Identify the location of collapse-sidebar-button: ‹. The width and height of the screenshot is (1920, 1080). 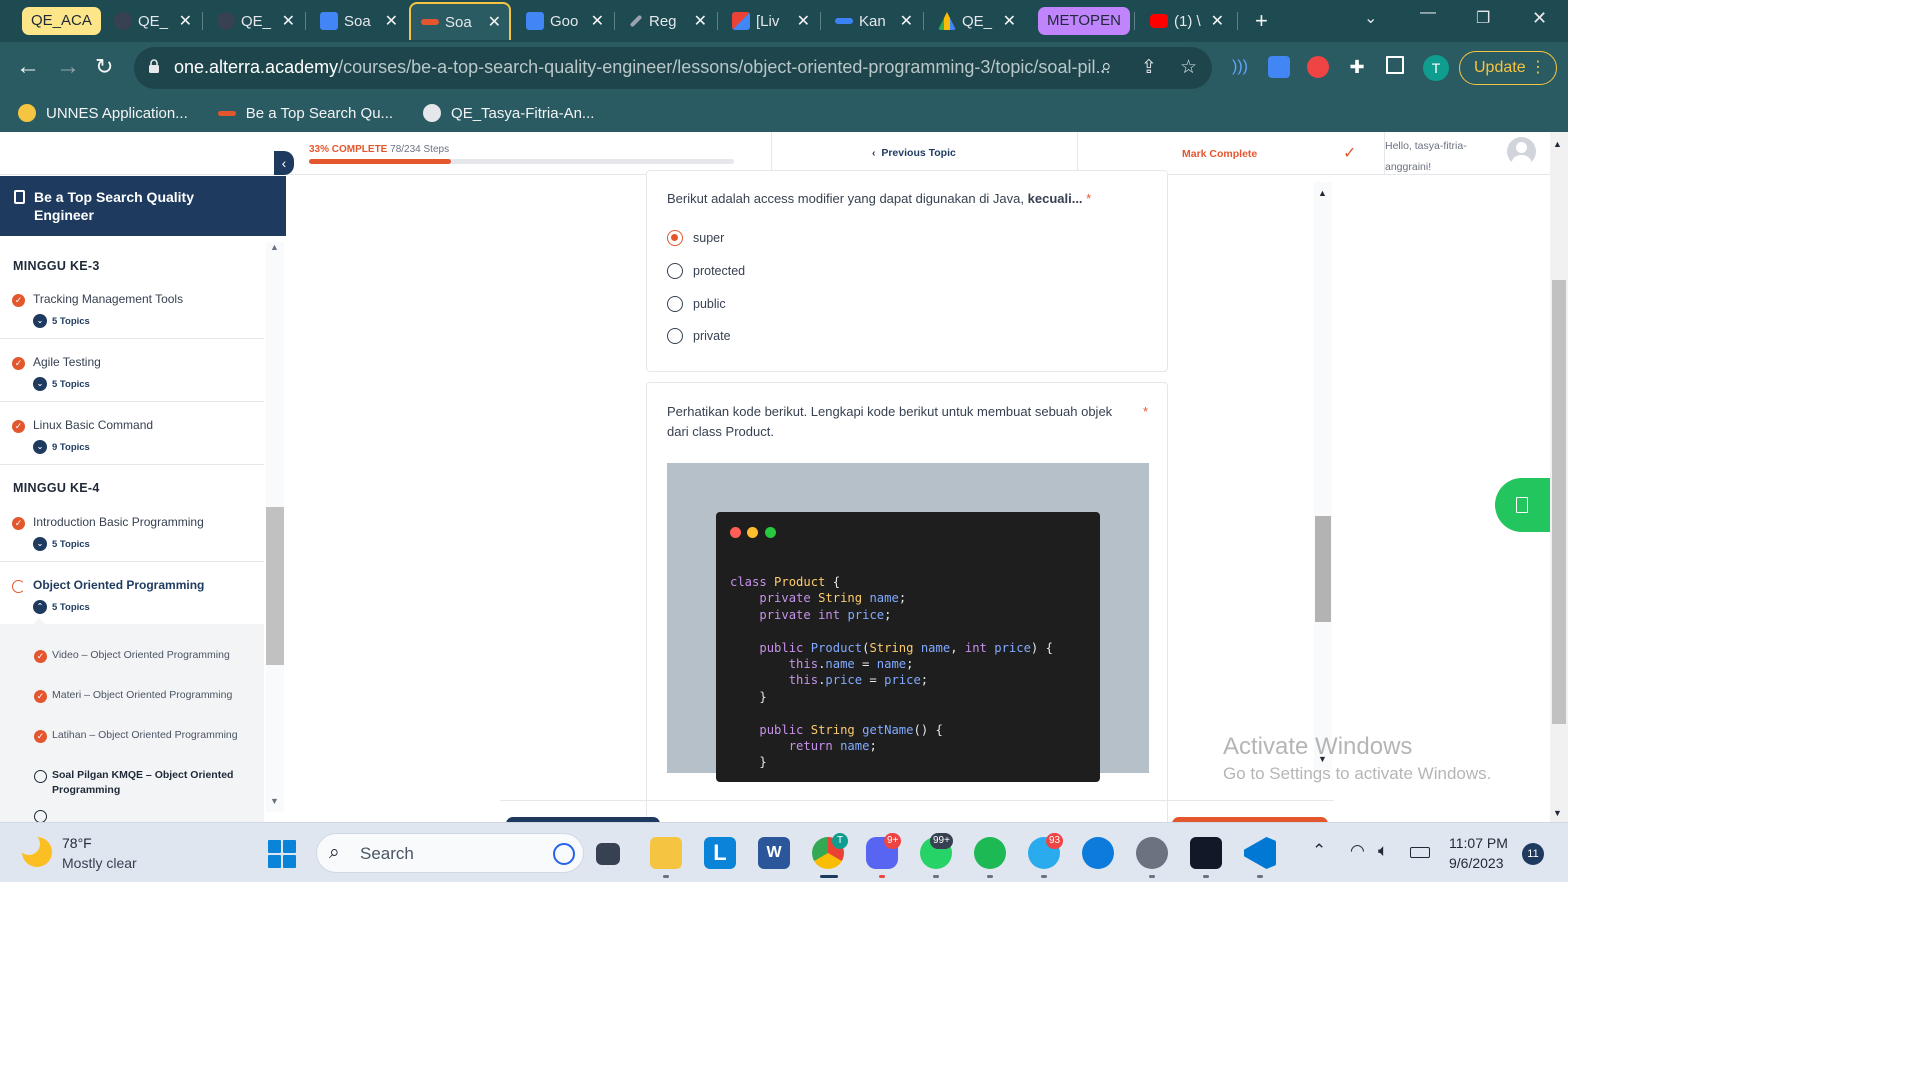
(284, 163).